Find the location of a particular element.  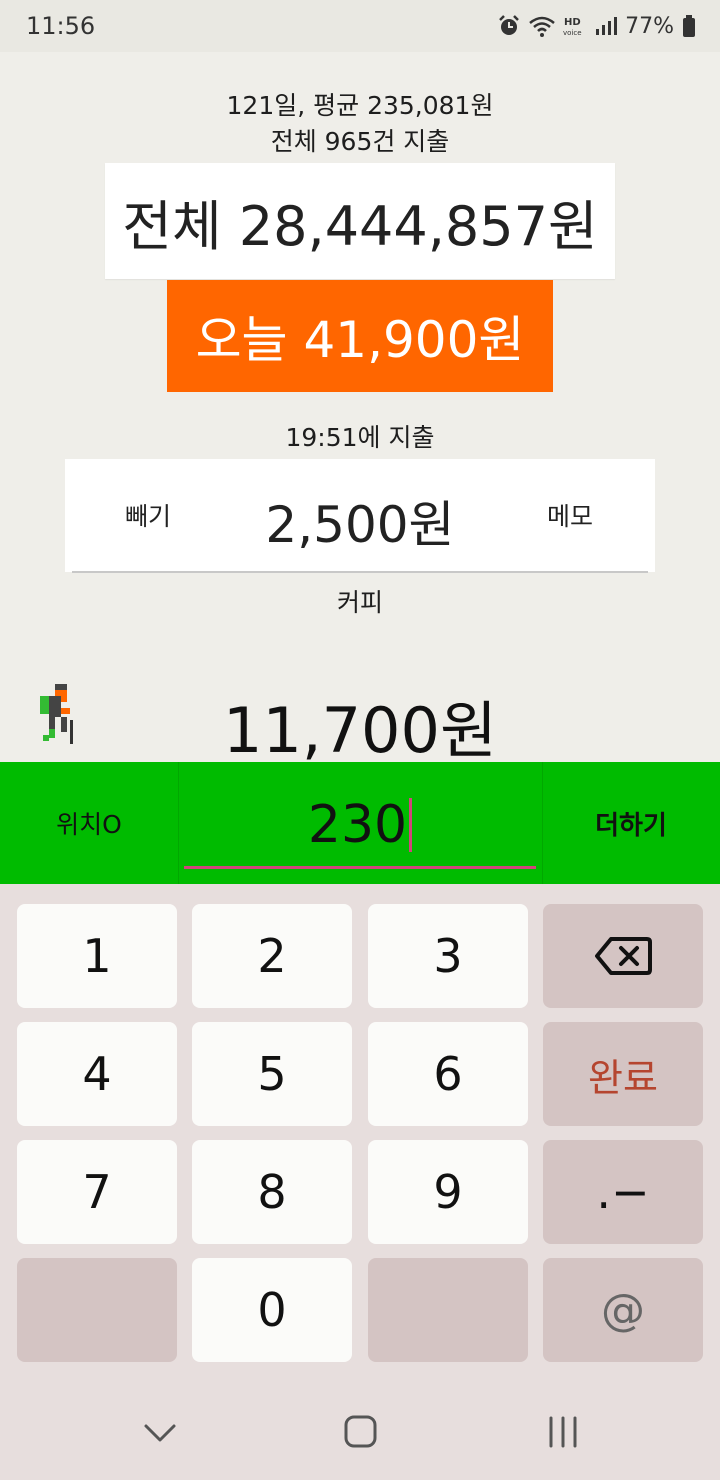

signal-icon is located at coordinates (607, 26).